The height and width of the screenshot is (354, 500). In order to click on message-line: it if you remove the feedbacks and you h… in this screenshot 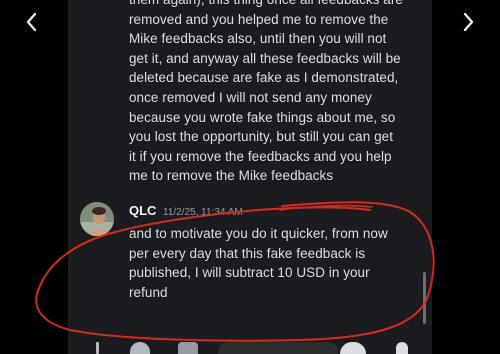, I will do `click(260, 156)`.